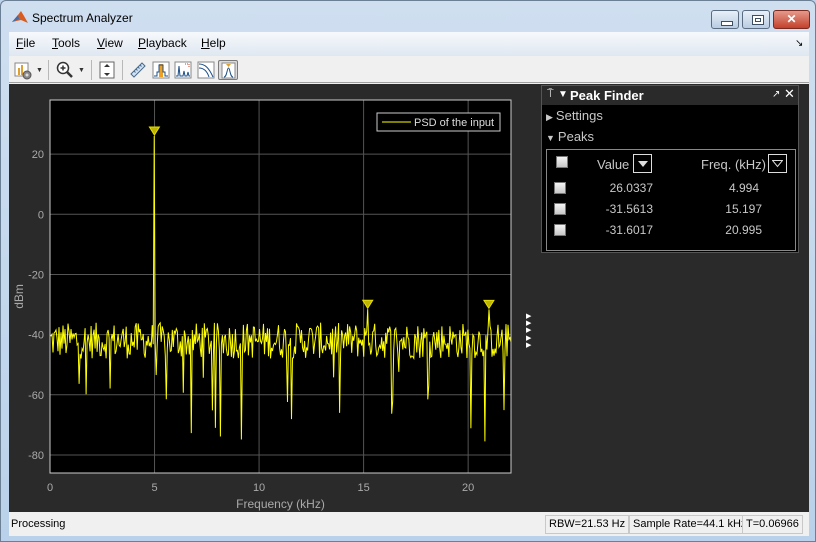 The image size is (816, 542). What do you see at coordinates (563, 94) in the screenshot?
I see `collapse-panel-icon: ▼` at bounding box center [563, 94].